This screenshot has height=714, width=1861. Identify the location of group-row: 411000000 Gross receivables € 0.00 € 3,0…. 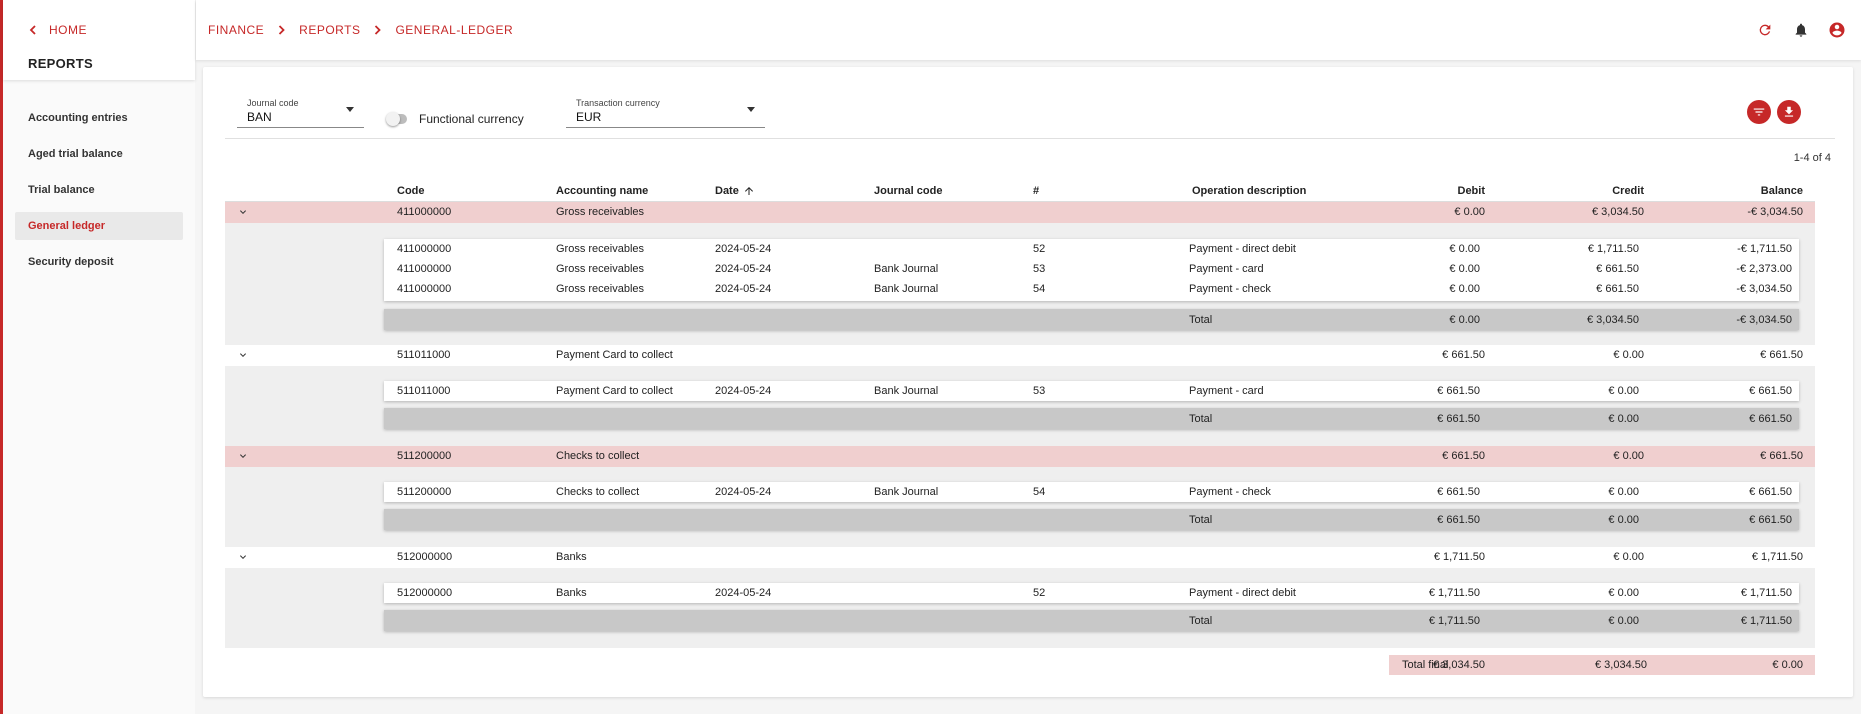
(1020, 212).